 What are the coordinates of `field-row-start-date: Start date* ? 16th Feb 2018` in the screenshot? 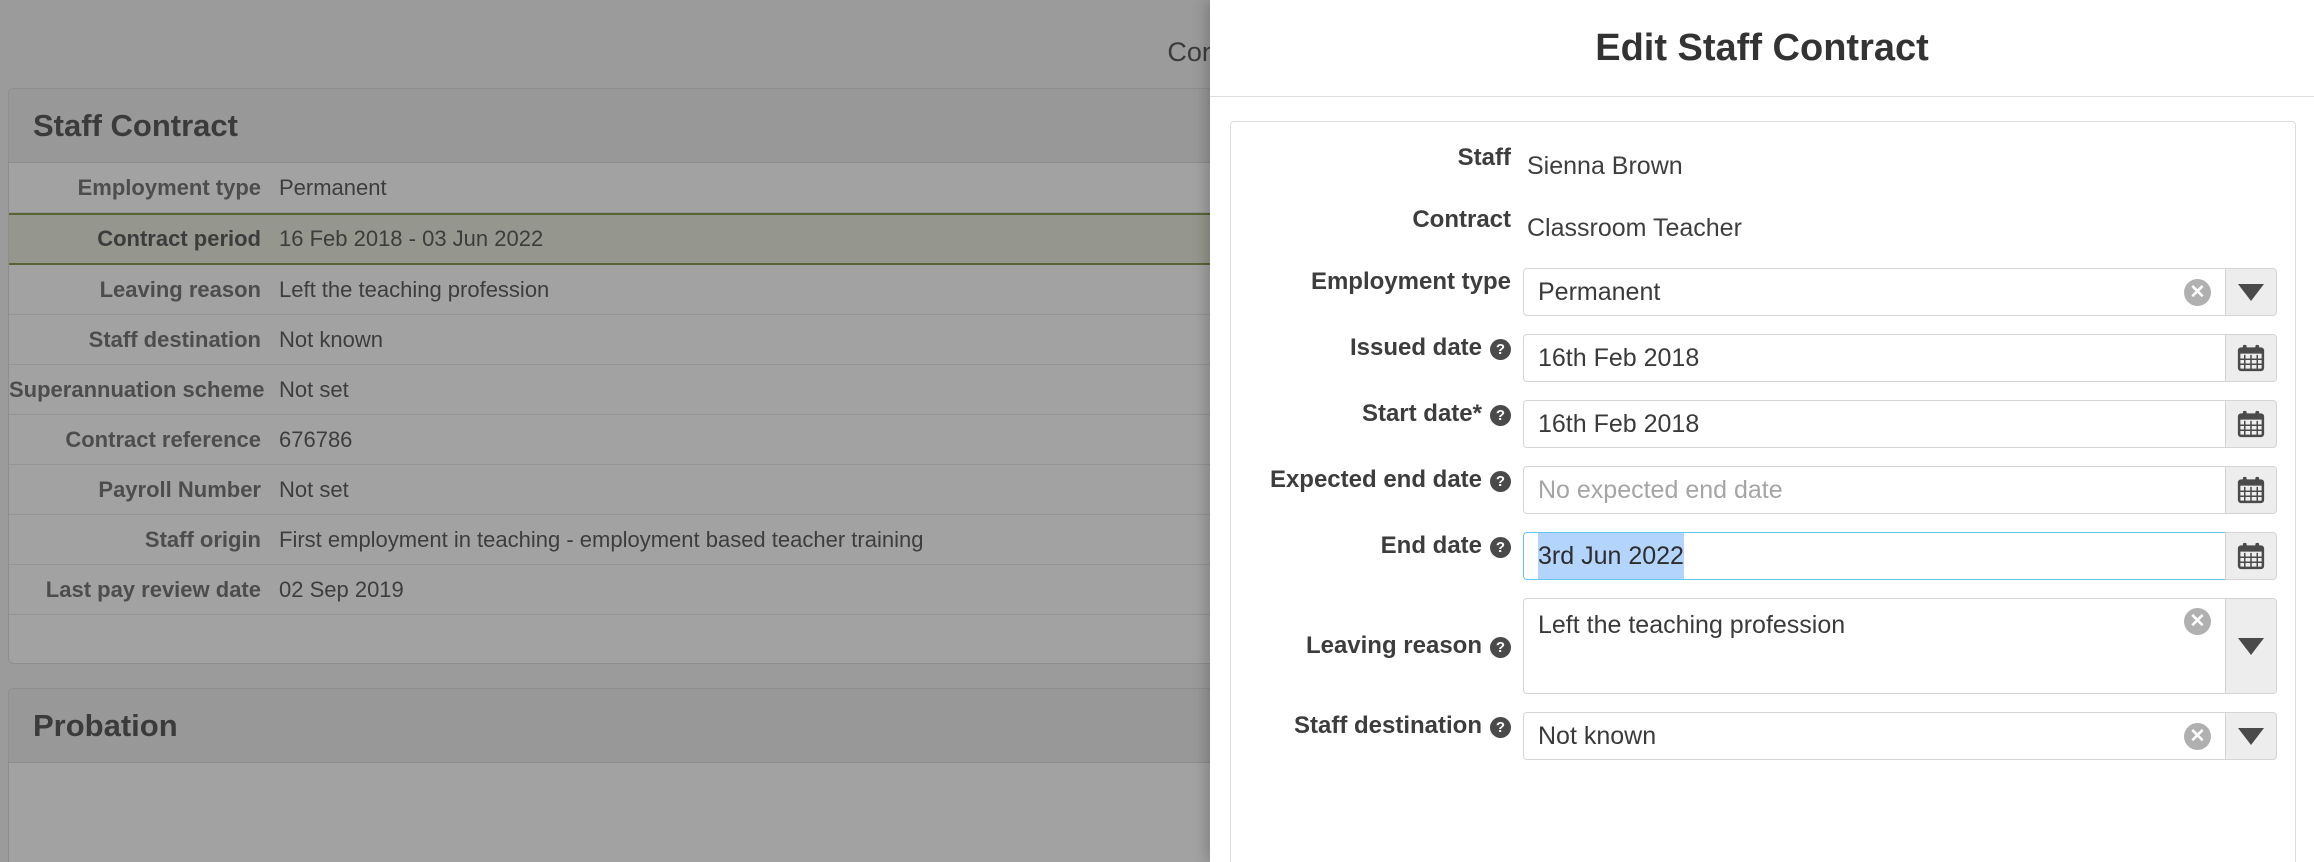 It's located at (1763, 424).